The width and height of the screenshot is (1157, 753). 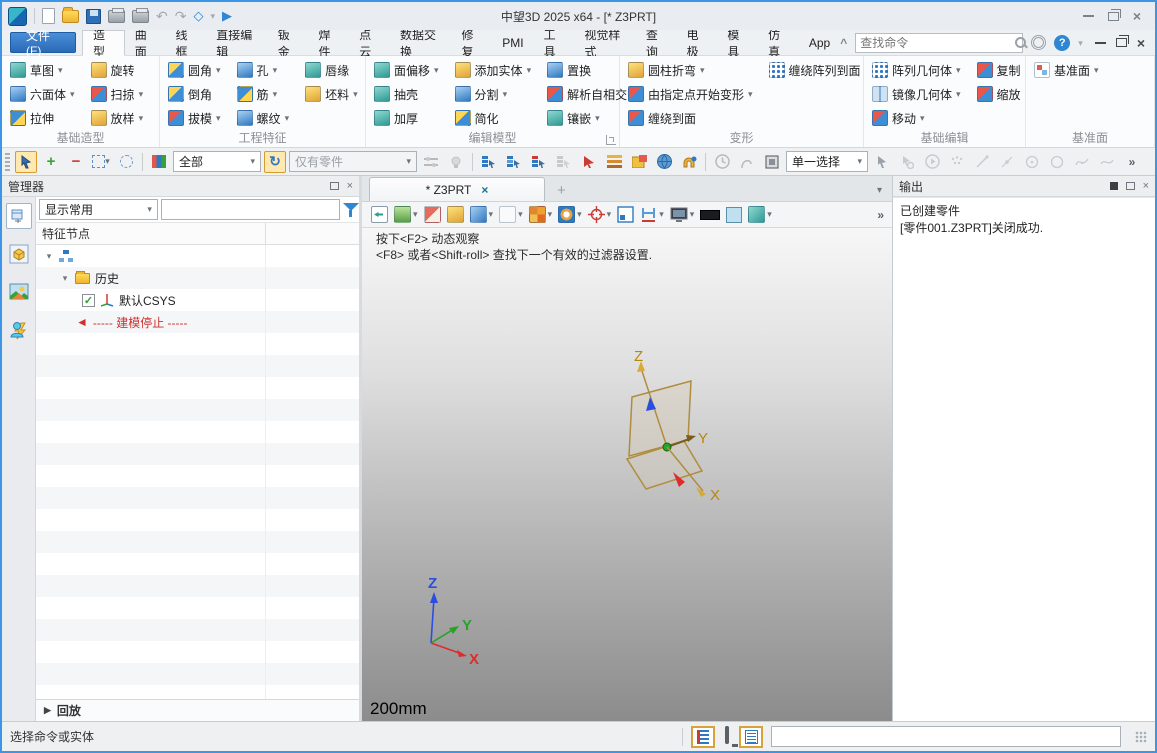 What do you see at coordinates (493, 94) in the screenshot?
I see `divide-button: 分割 ▾` at bounding box center [493, 94].